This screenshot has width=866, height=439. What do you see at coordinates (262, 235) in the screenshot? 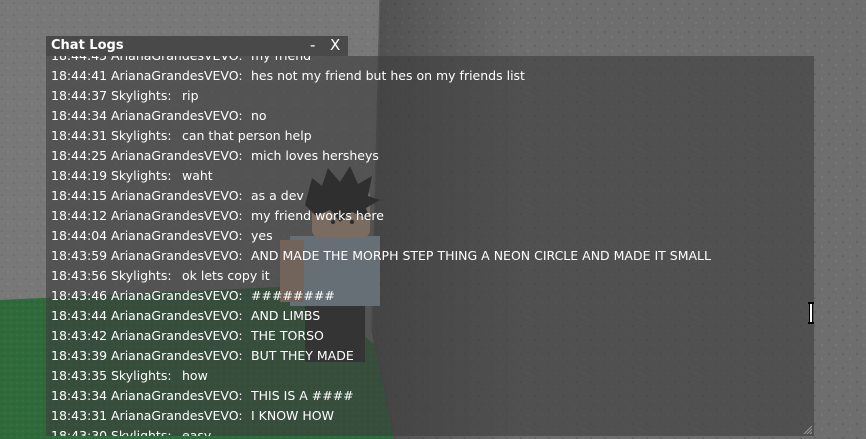
I see `log-message: yes` at bounding box center [262, 235].